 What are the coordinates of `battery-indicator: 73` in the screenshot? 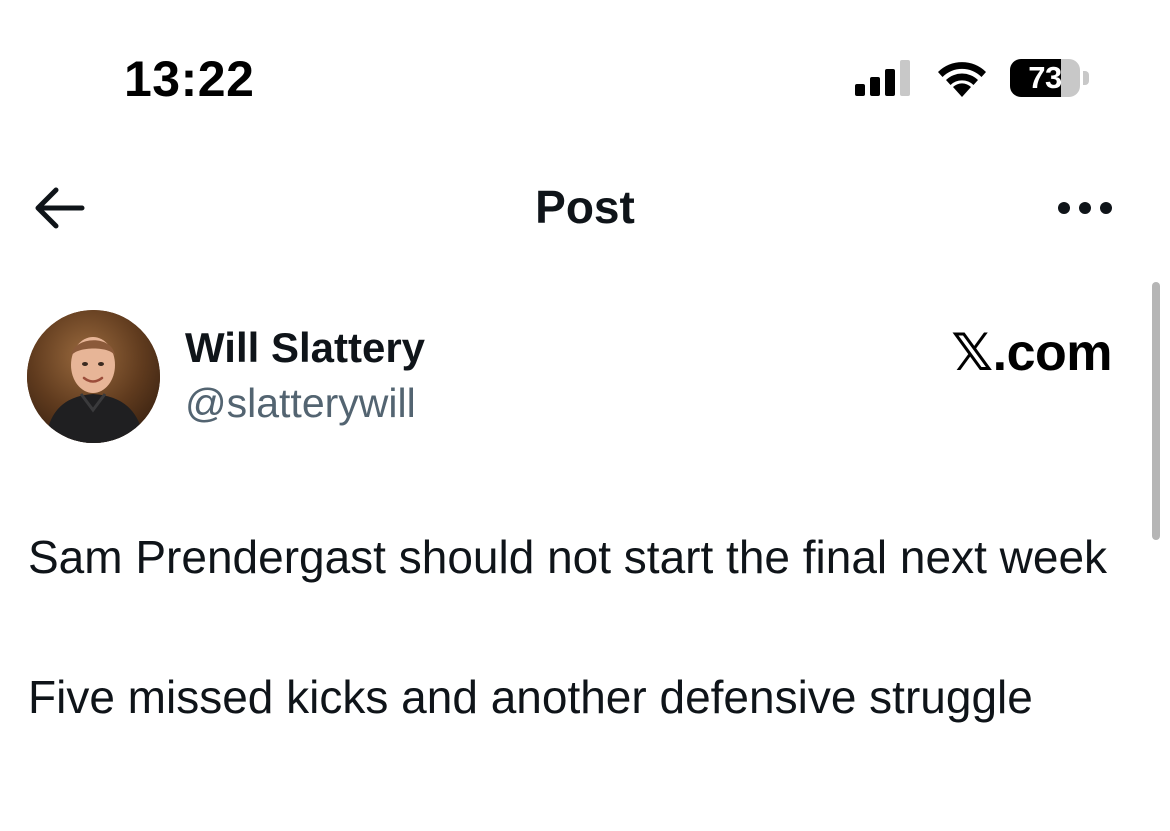 It's located at (1045, 78).